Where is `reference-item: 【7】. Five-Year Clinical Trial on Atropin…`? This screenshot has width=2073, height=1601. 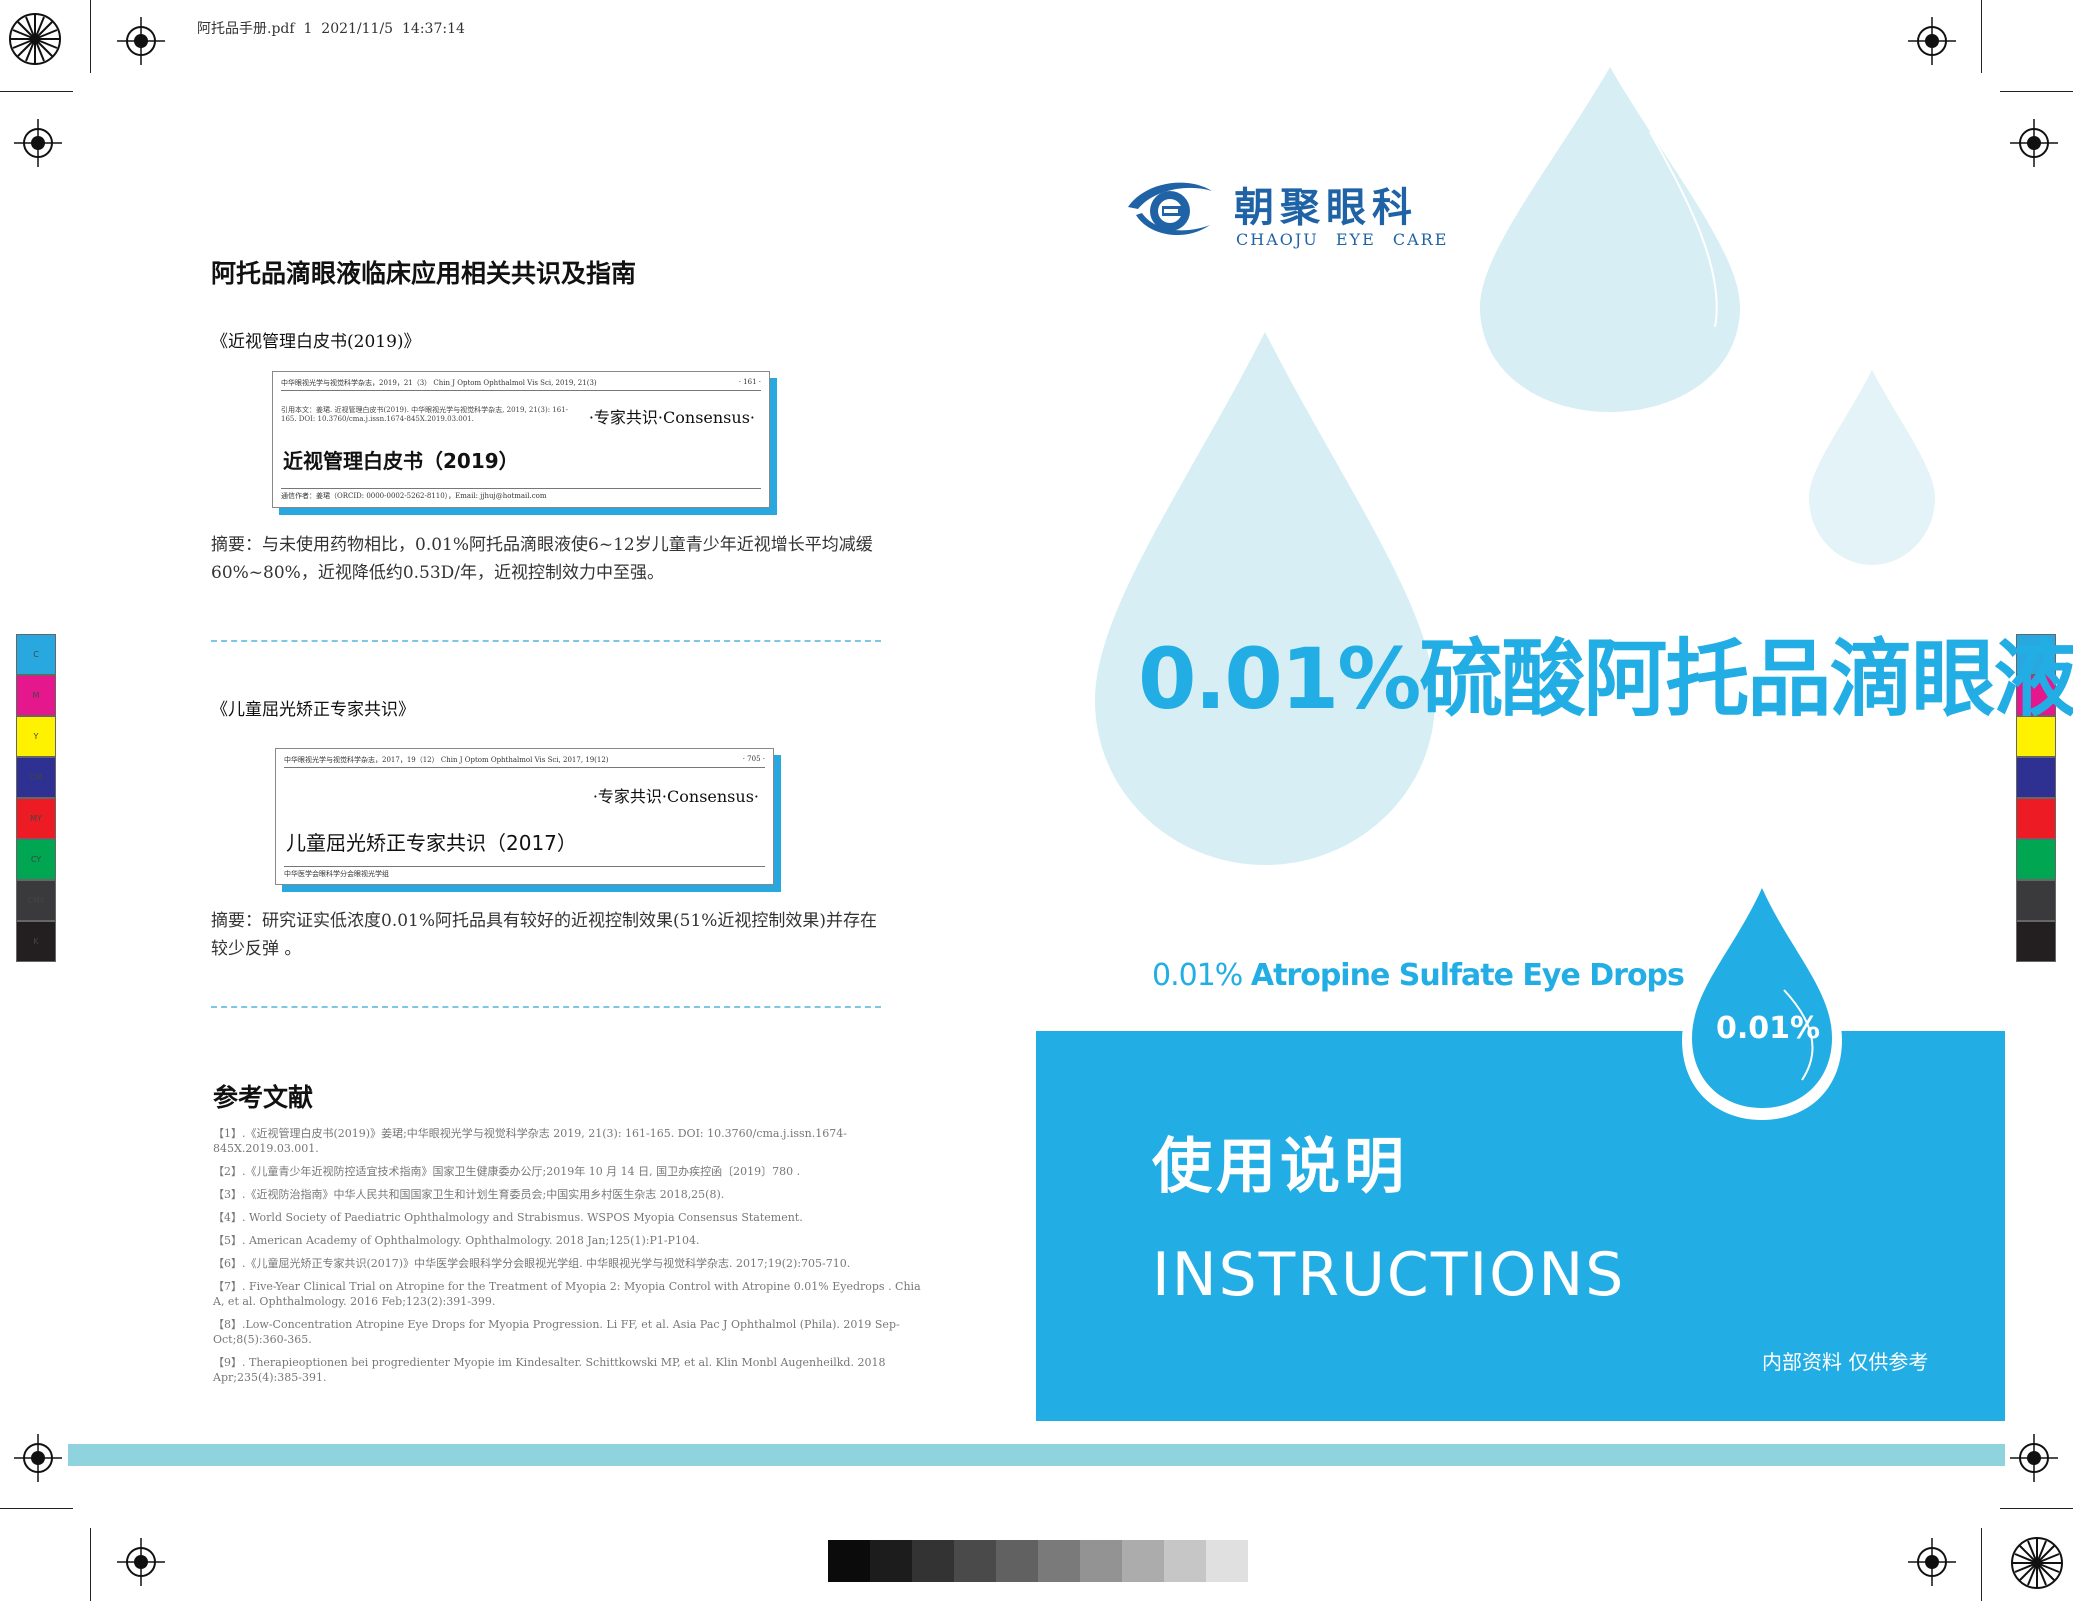
reference-item: 【7】. Five-Year Clinical Trial on Atropin… is located at coordinates (567, 1294).